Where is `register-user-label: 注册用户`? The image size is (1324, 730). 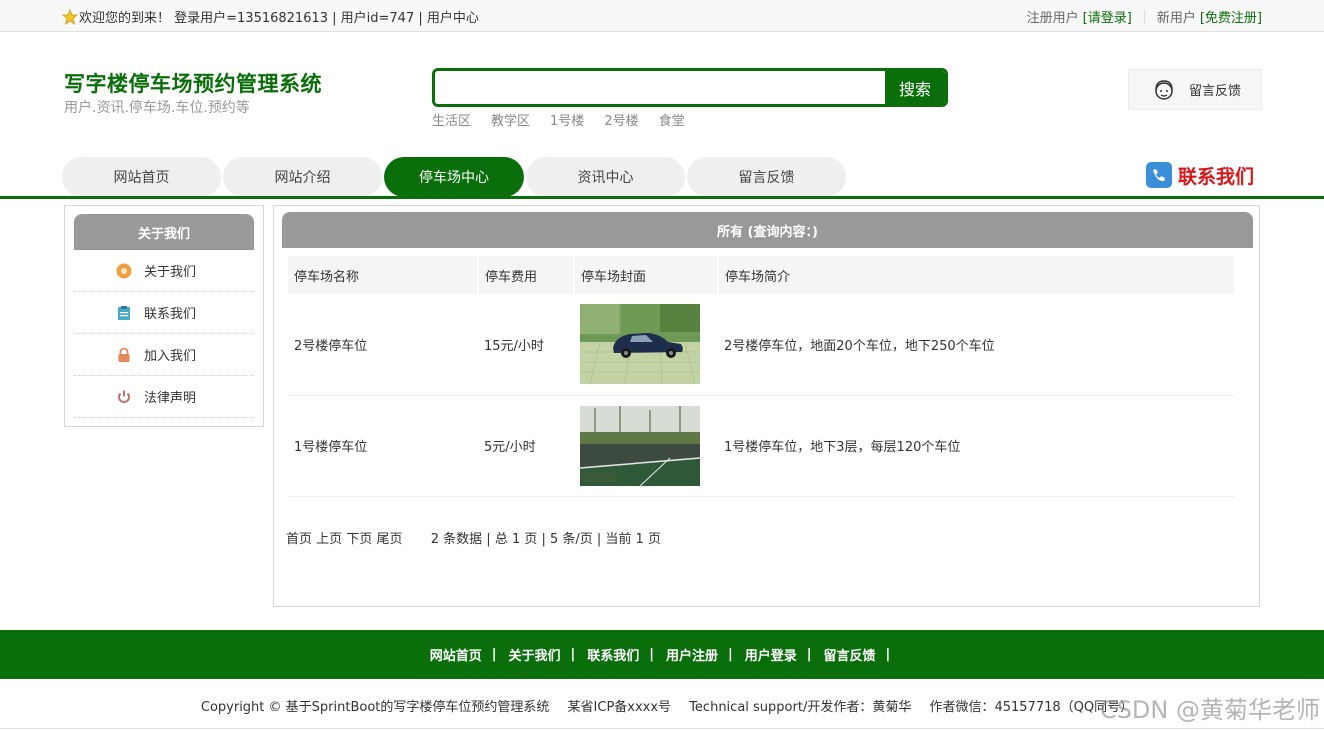
register-user-label: 注册用户 is located at coordinates (1052, 18).